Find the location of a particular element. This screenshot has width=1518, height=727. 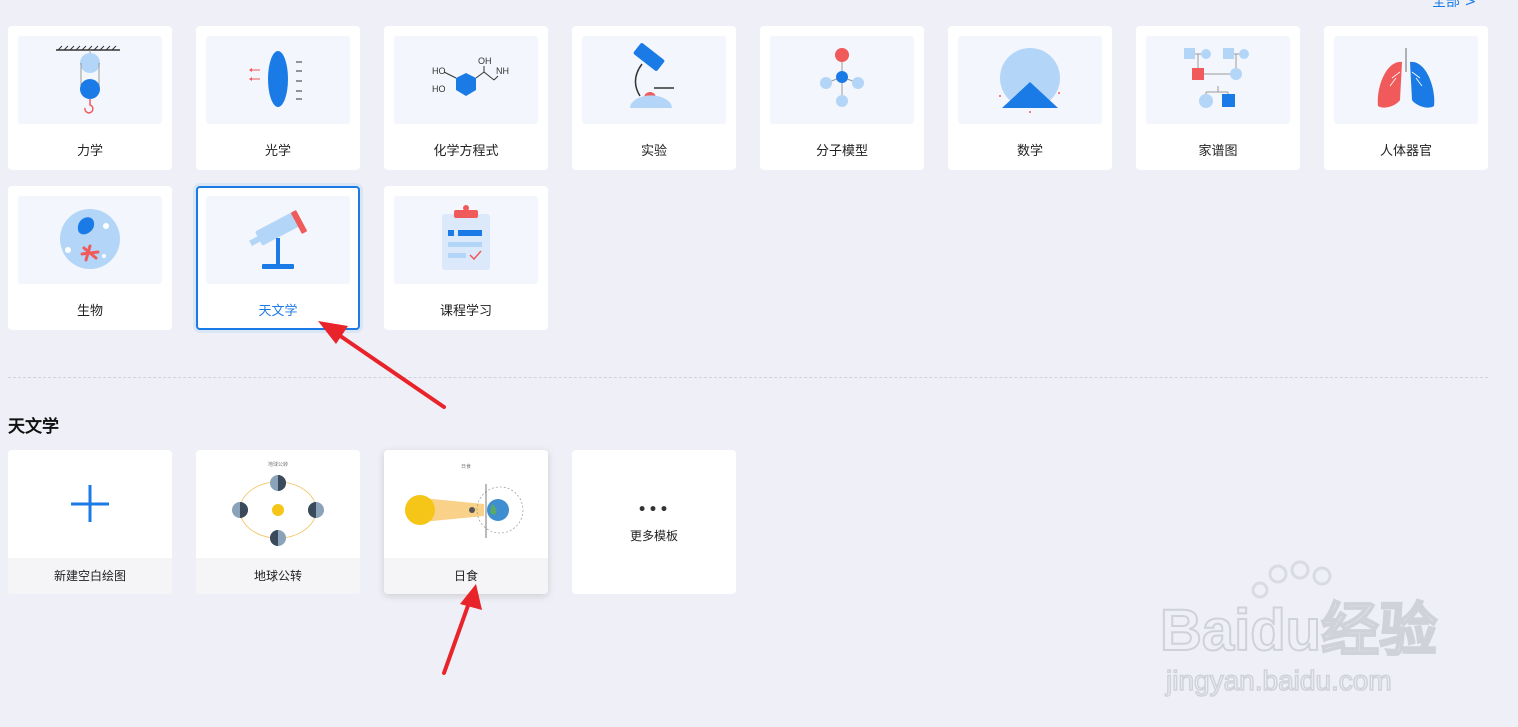

svg-text: NH is located at coordinates (502, 71).